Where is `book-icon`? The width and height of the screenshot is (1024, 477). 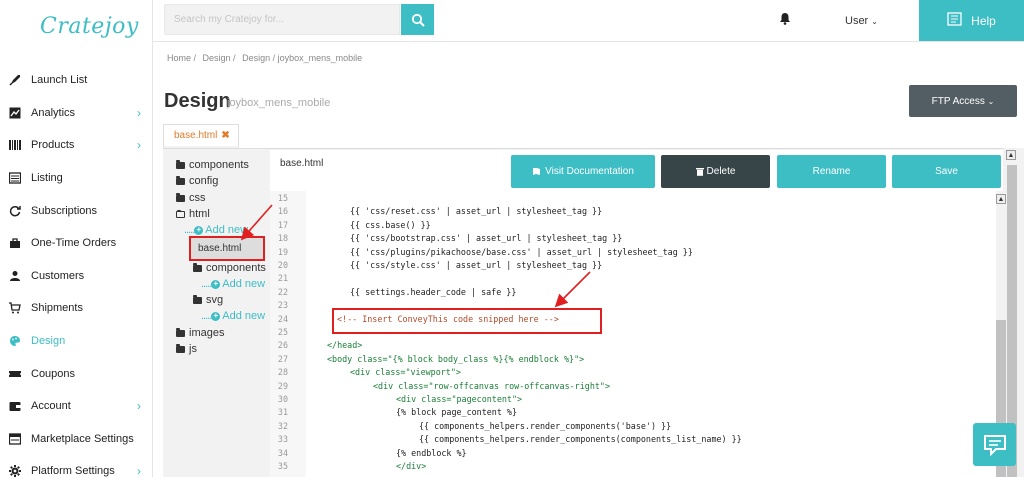 book-icon is located at coordinates (537, 171).